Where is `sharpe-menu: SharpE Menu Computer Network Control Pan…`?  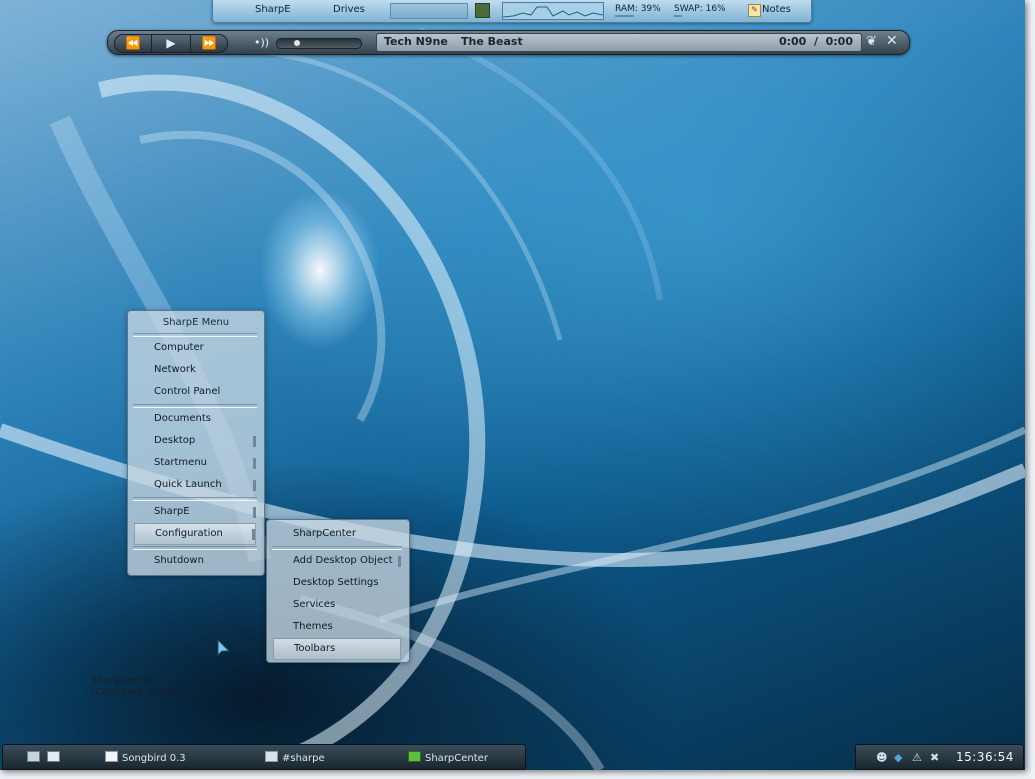 sharpe-menu: SharpE Menu Computer Network Control Pan… is located at coordinates (196, 443).